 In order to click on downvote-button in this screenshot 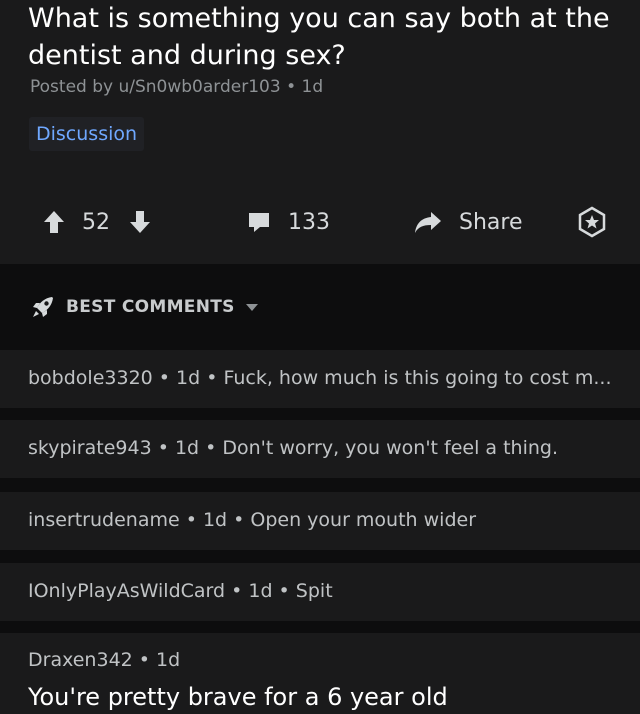, I will do `click(140, 222)`.